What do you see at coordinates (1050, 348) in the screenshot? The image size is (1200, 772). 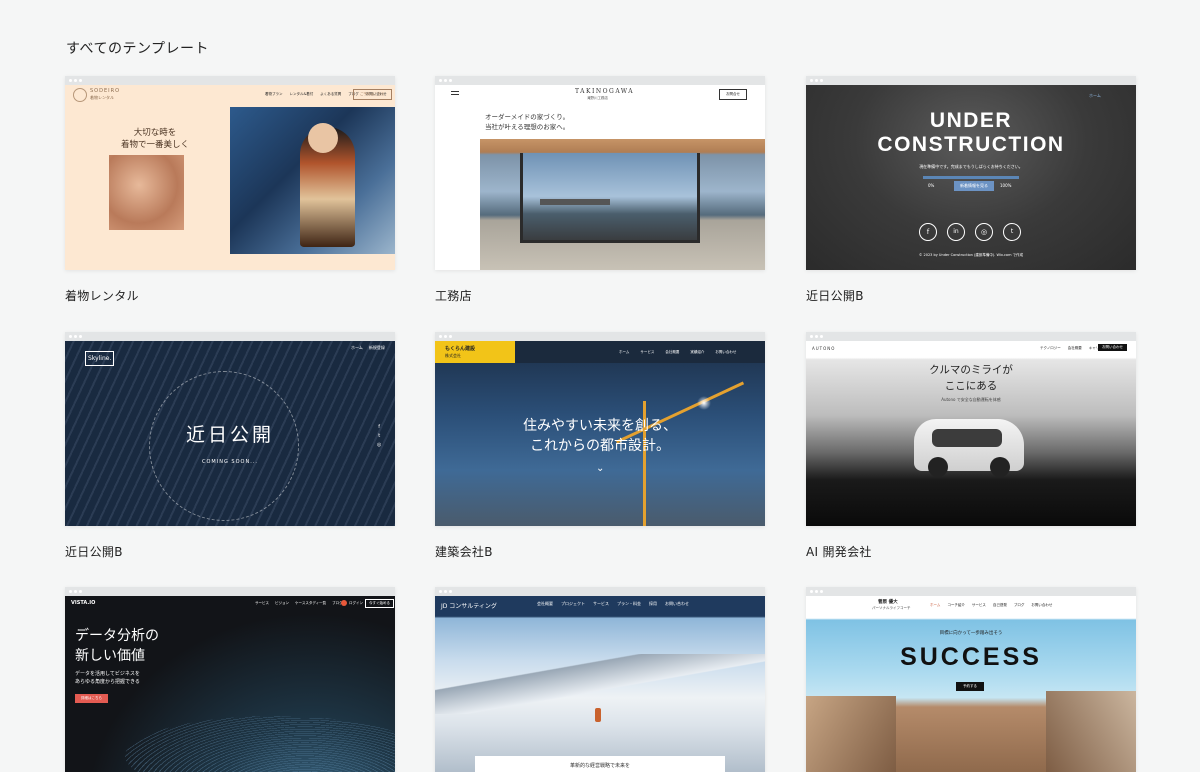 I see `nav-item: テクノロジー` at bounding box center [1050, 348].